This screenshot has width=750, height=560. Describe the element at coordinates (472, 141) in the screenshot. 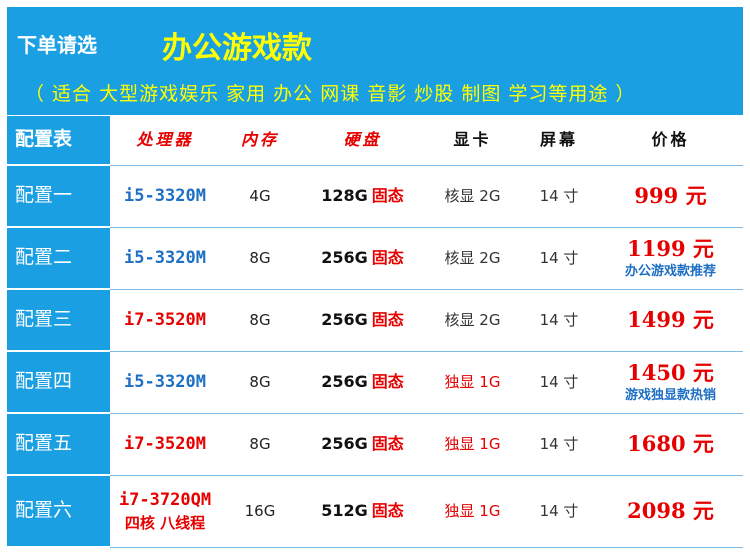

I see `header-gpu: 显卡` at that location.